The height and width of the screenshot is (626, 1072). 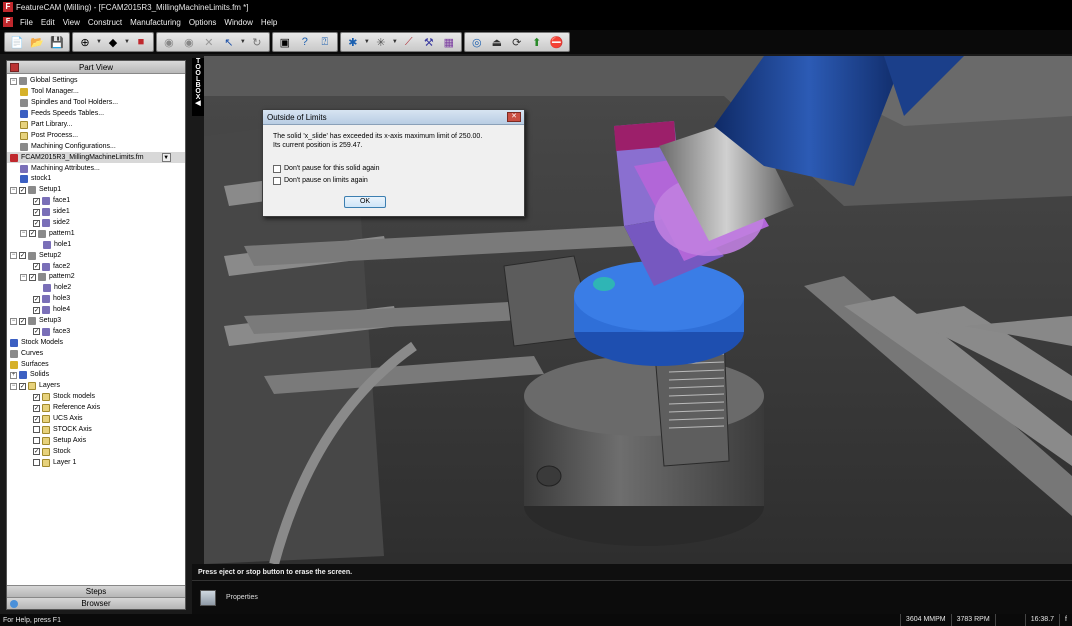 What do you see at coordinates (141, 42) in the screenshot?
I see `eraser-icon: ■` at bounding box center [141, 42].